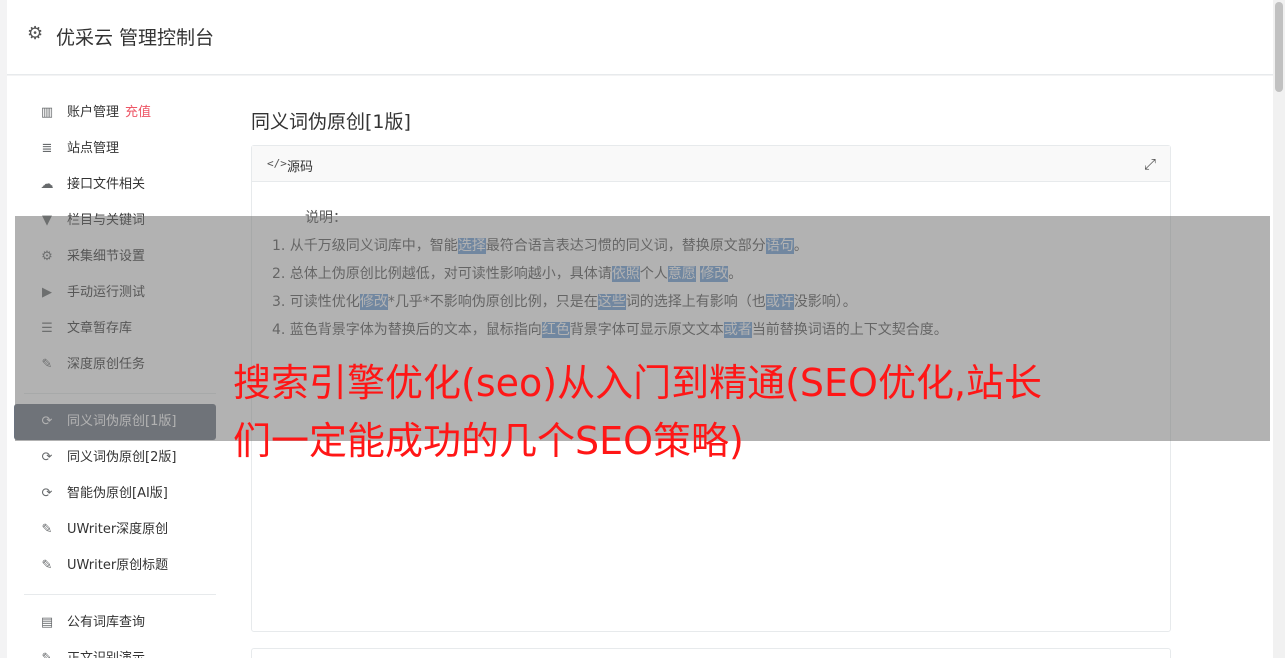 Image resolution: width=1285 pixels, height=658 pixels. I want to click on cloud-upload-icon: ☁, so click(47, 184).